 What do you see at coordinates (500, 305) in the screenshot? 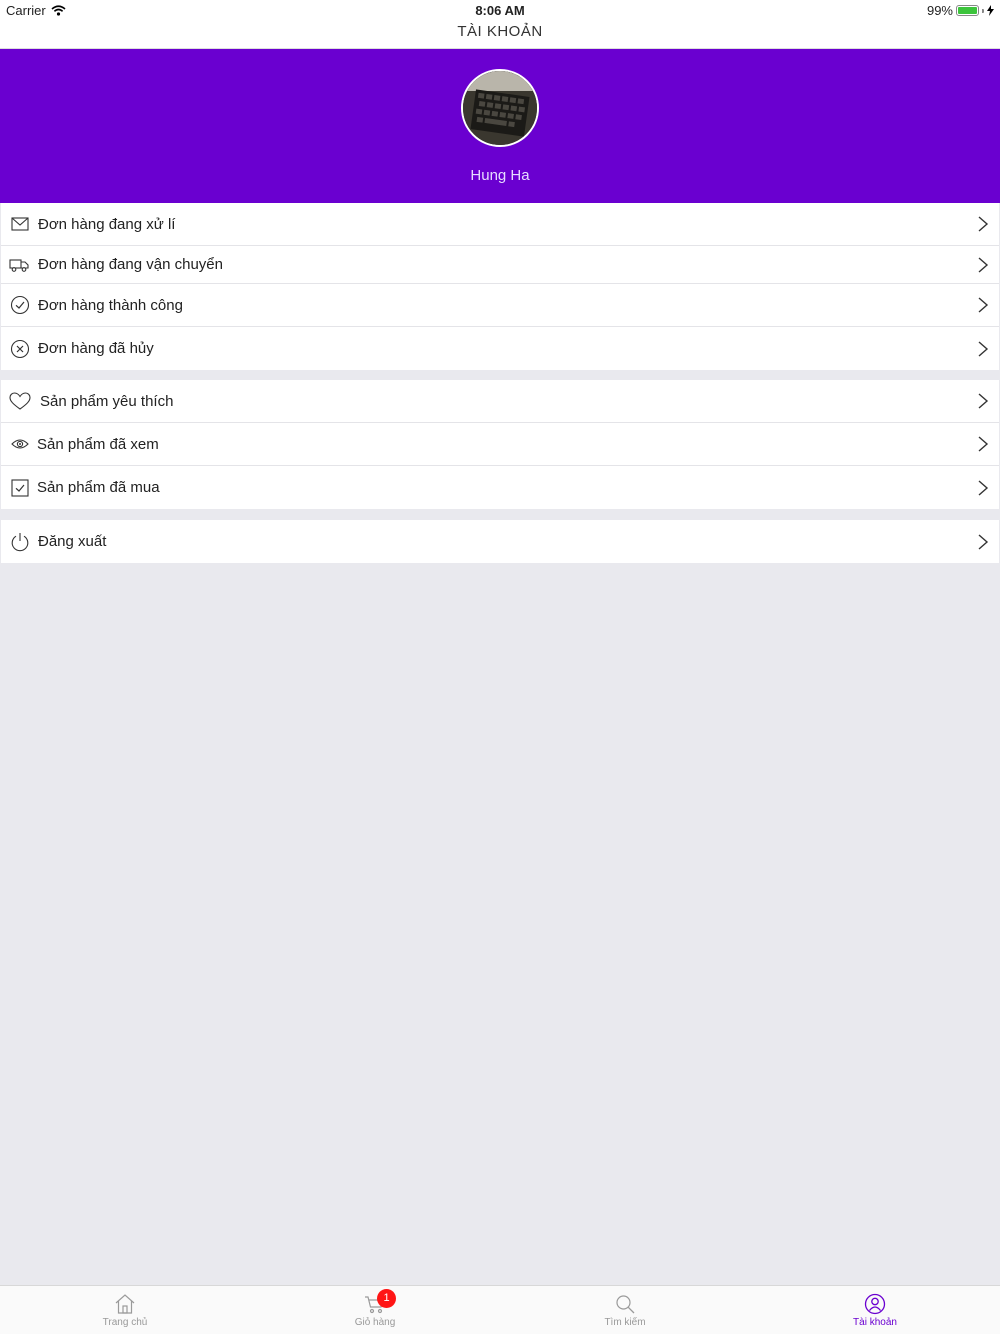
I see `menu-item-successful-orders: Đơn hàng thành công` at bounding box center [500, 305].